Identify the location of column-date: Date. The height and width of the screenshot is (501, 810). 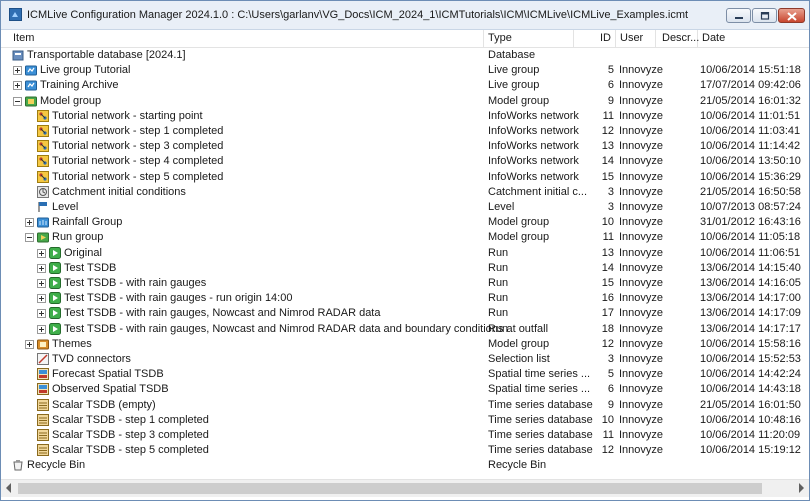
(753, 38).